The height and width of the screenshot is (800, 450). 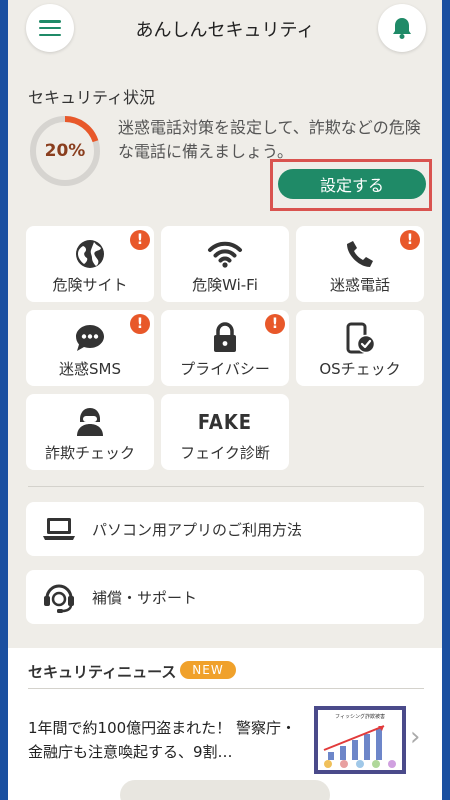 I want to click on app-header: あんしんセキュリティ, so click(x=225, y=29).